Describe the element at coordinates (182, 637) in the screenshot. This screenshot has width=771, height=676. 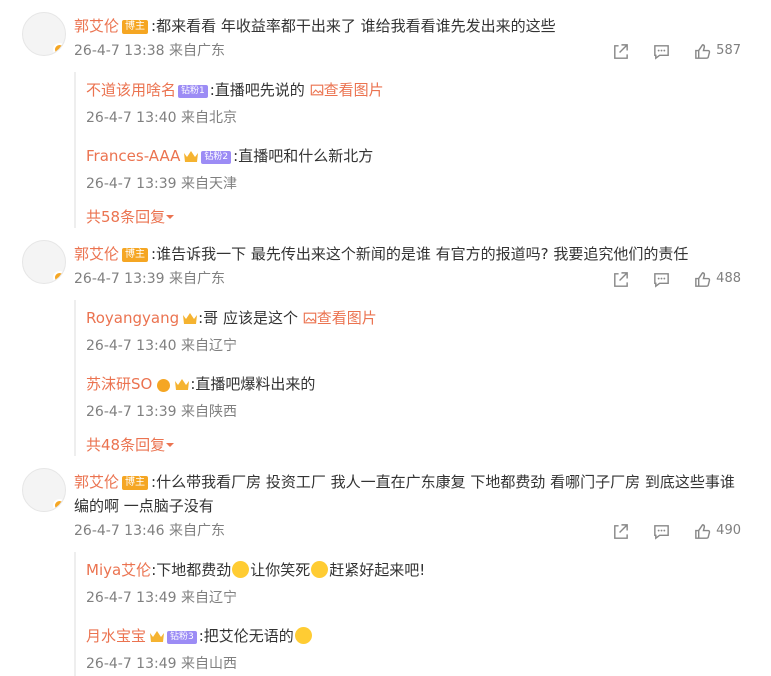
I see `fan-level-badge: 钻粉3` at that location.